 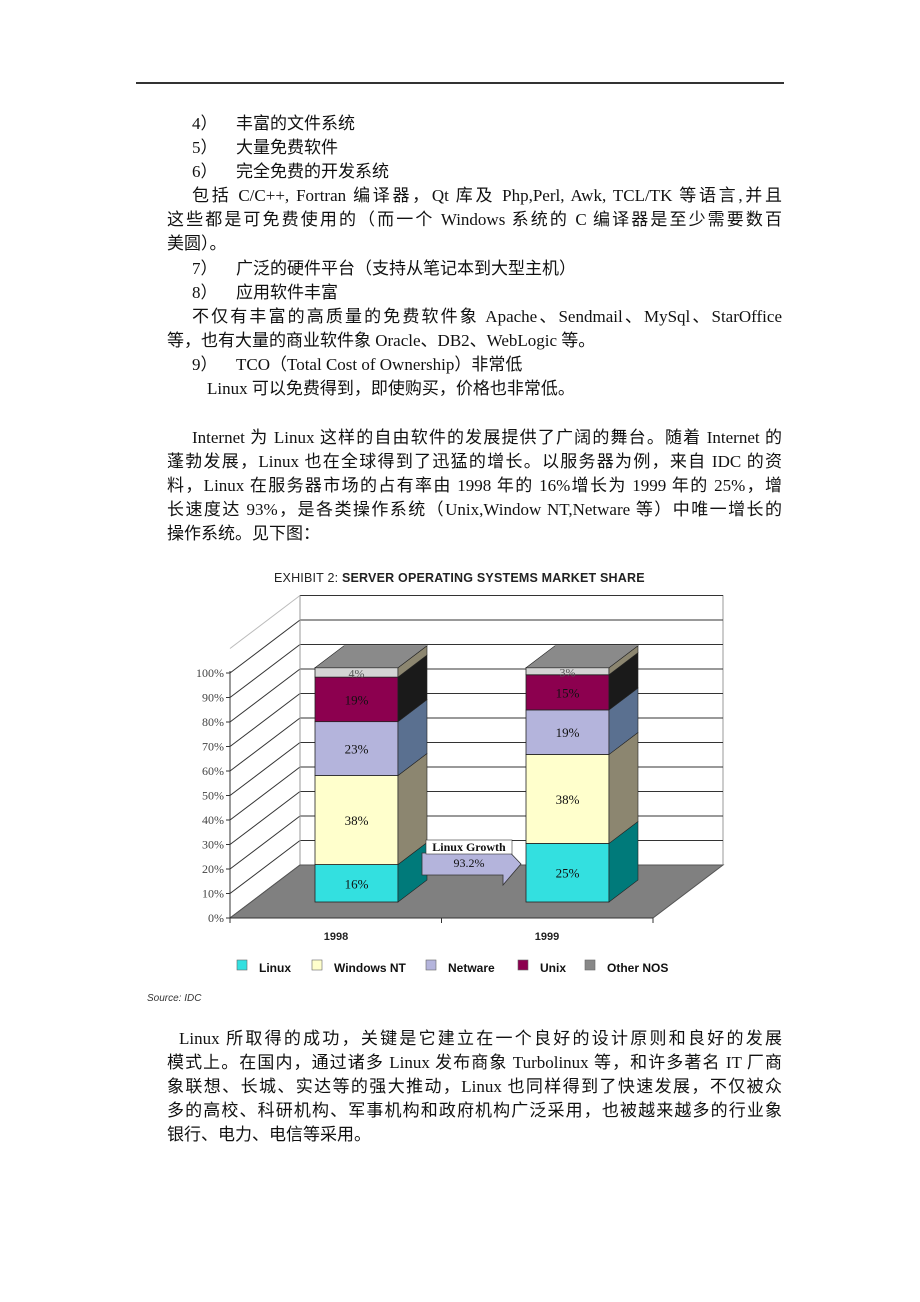 I want to click on x-tick-label: 1999, so click(x=547, y=937).